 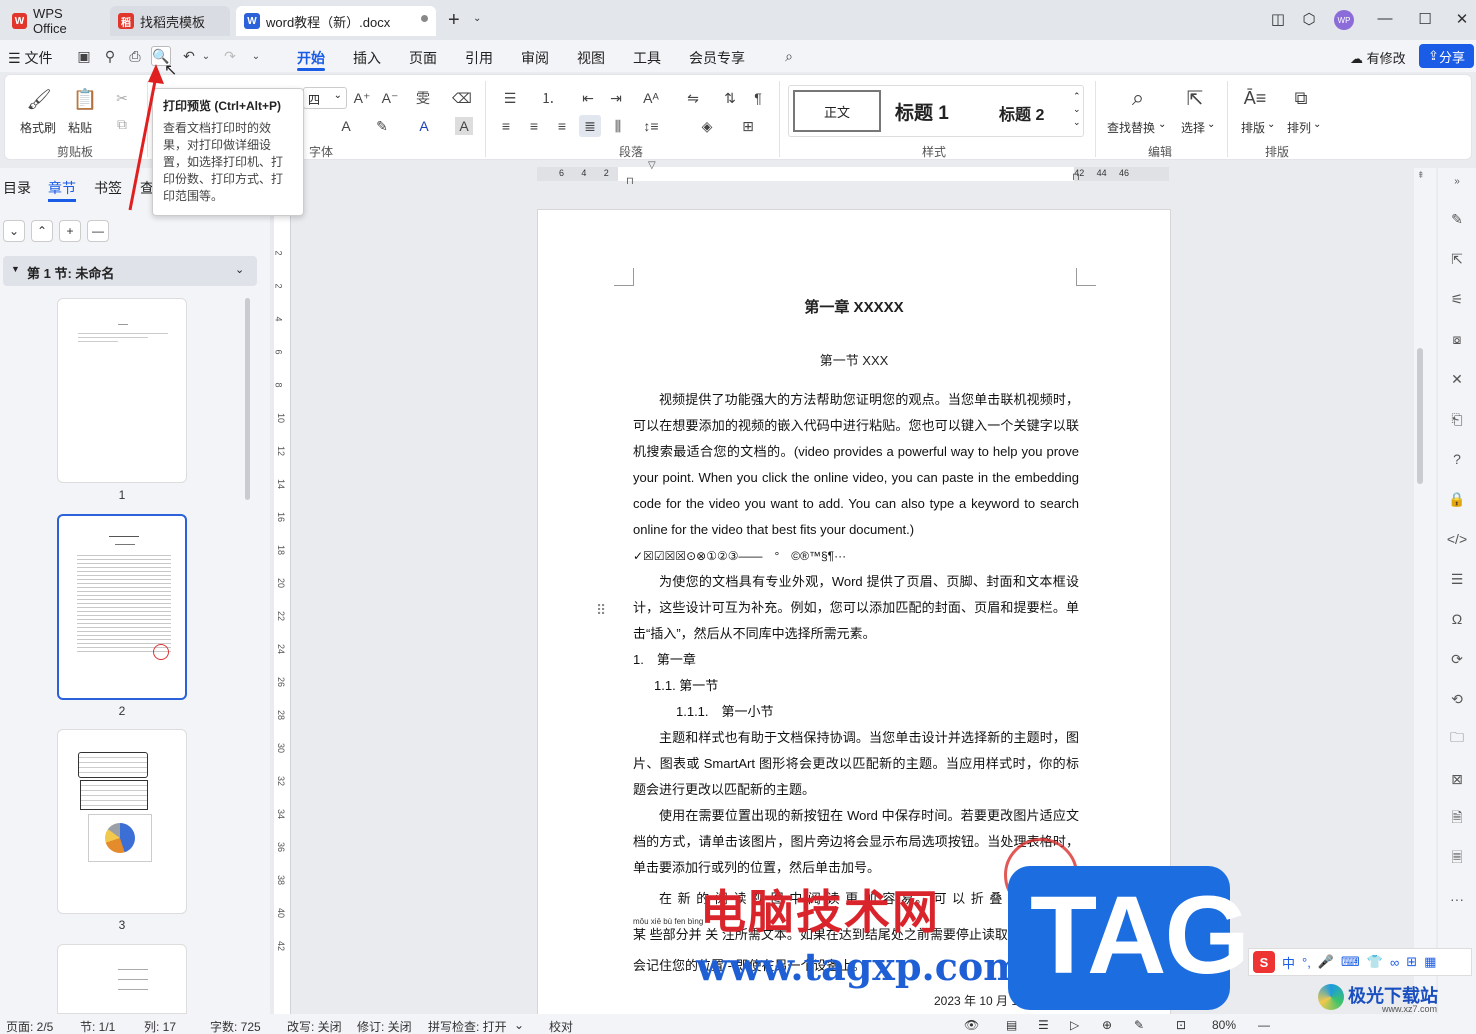 I want to click on layout-icon: ◫, so click(x=1278, y=19).